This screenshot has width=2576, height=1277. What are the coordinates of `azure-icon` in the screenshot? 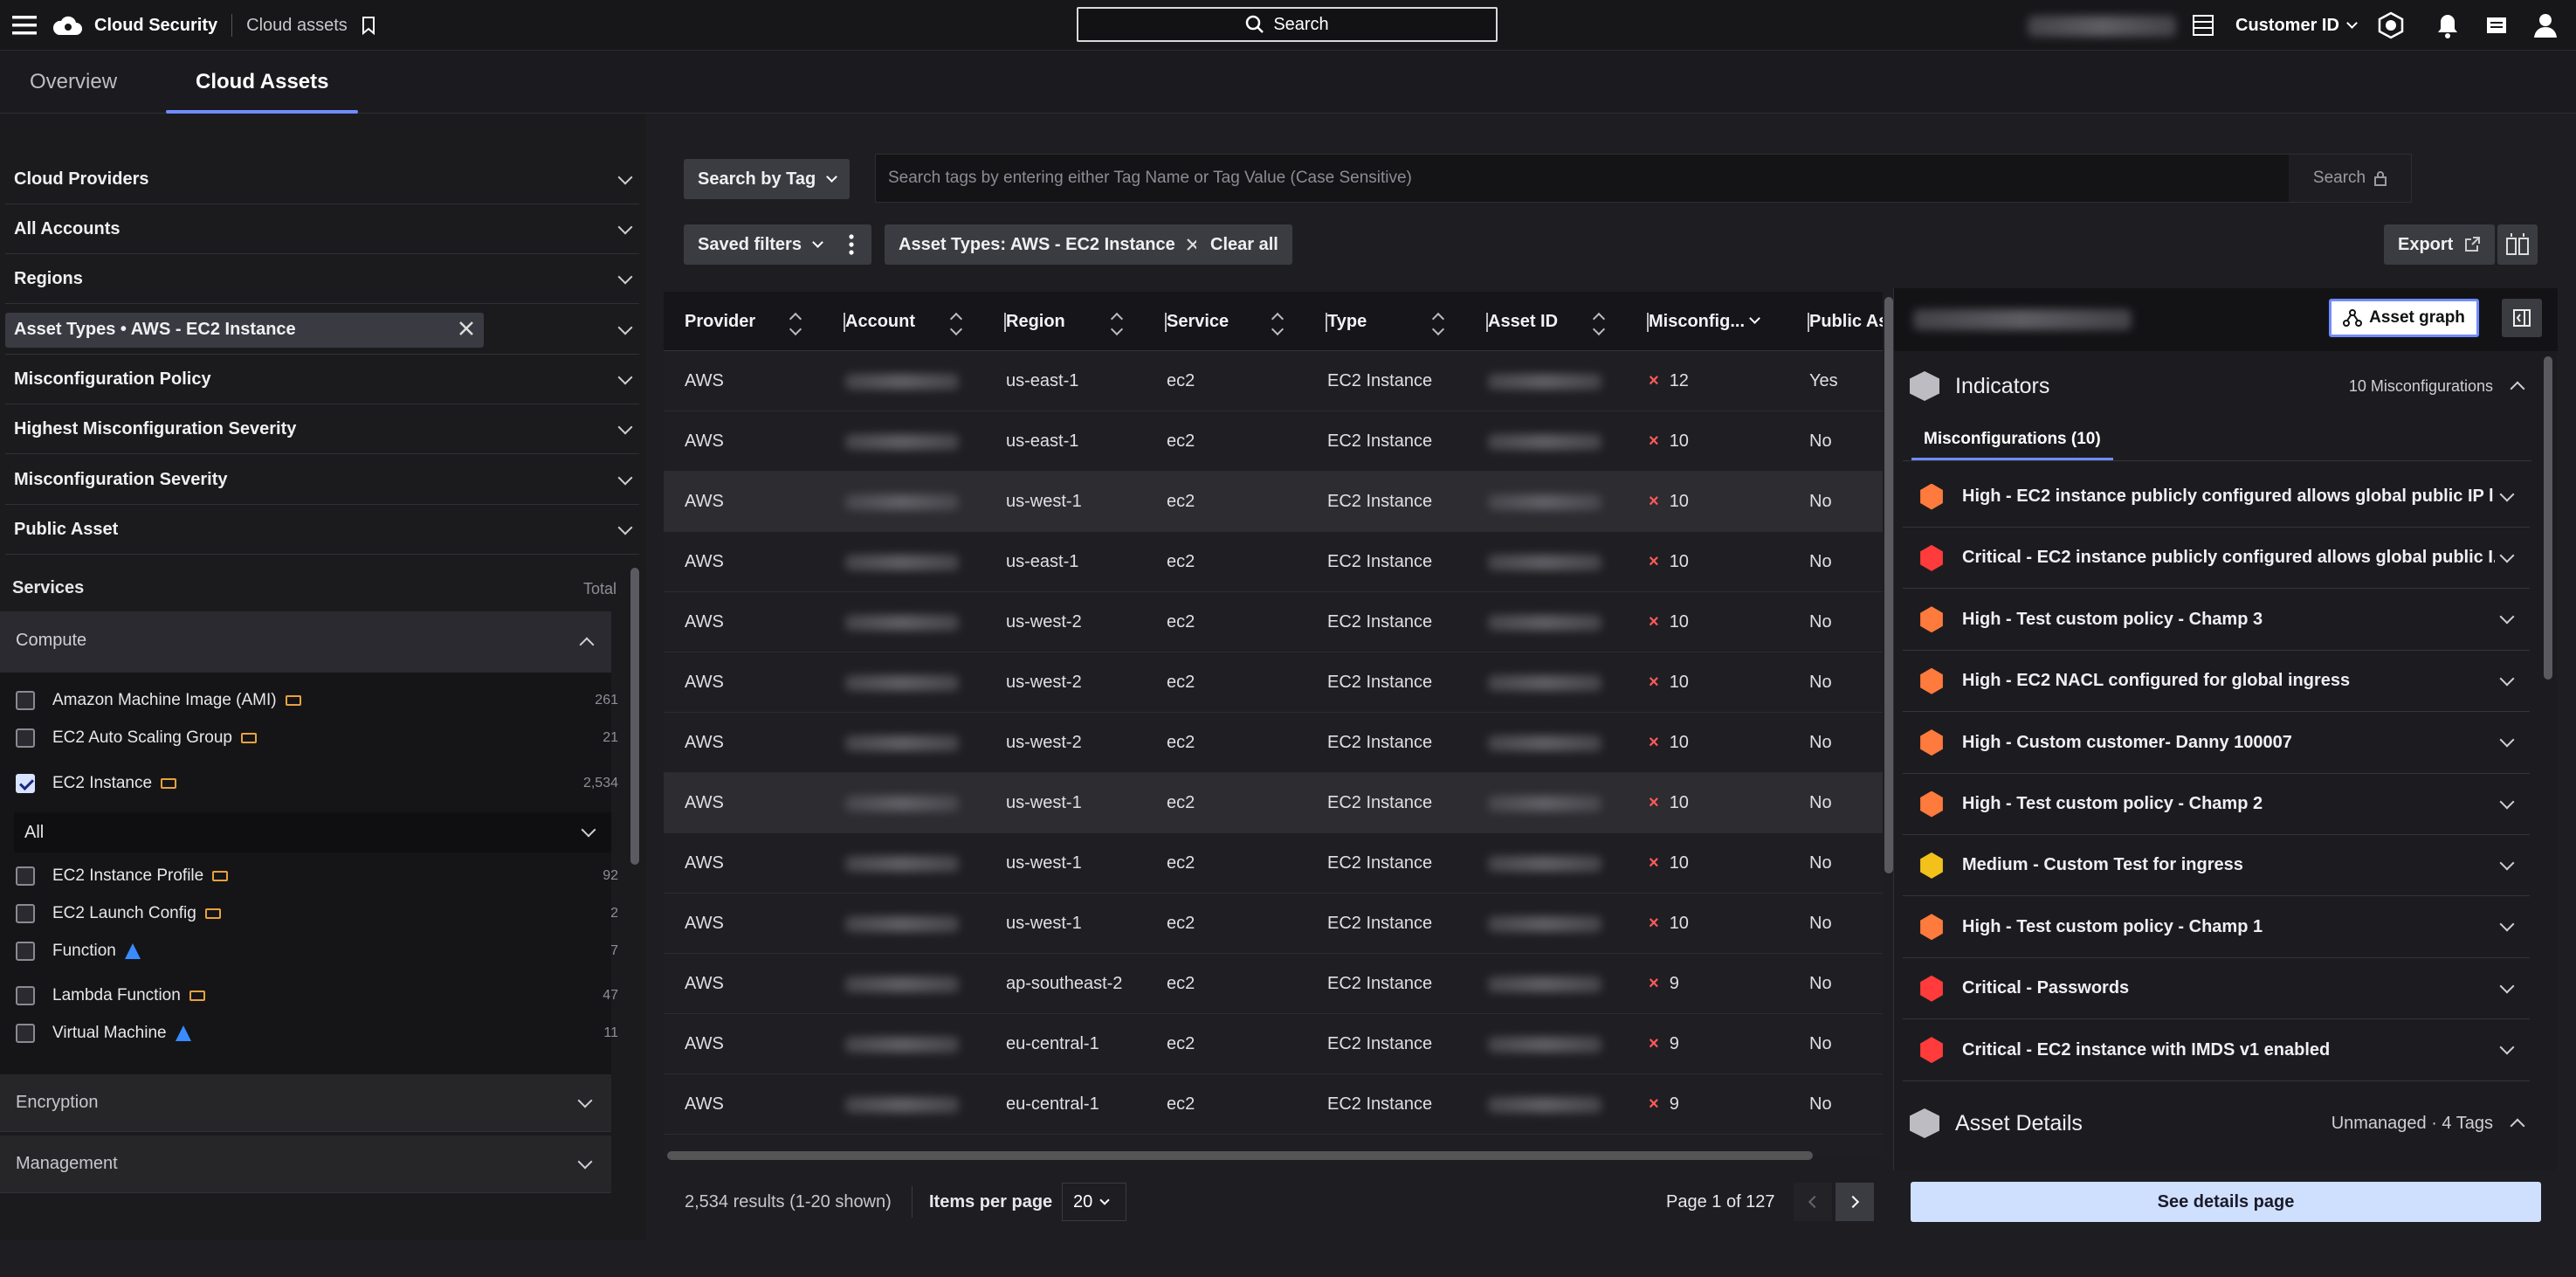 It's located at (183, 1033).